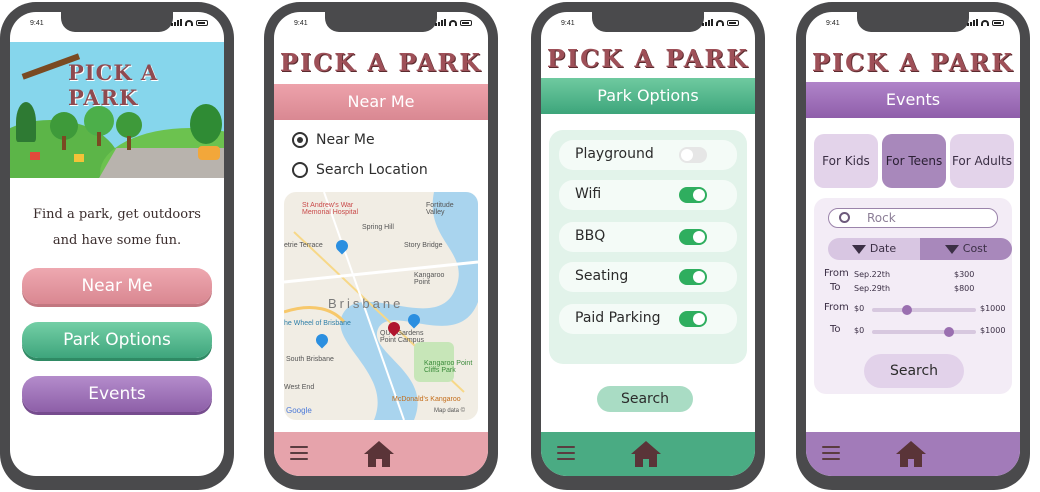  What do you see at coordinates (614, 154) in the screenshot?
I see `option-label: Playground` at bounding box center [614, 154].